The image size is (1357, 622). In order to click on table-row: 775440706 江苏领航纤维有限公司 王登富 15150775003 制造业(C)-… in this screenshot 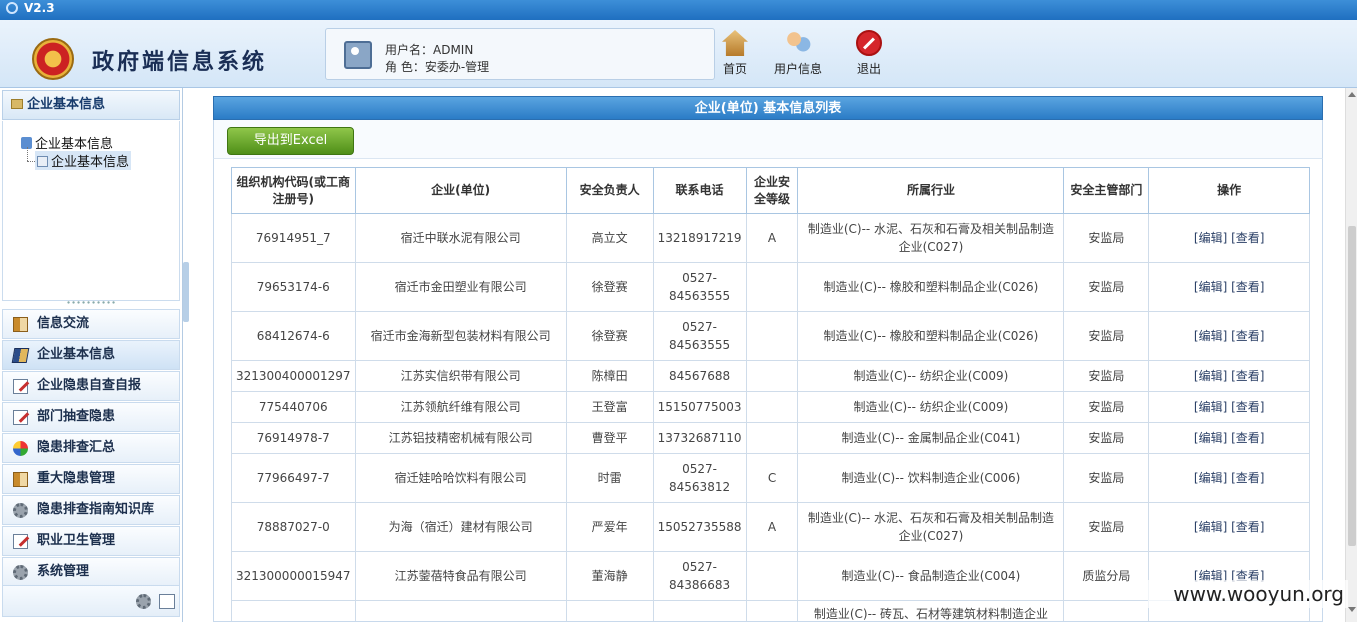, I will do `click(770, 407)`.